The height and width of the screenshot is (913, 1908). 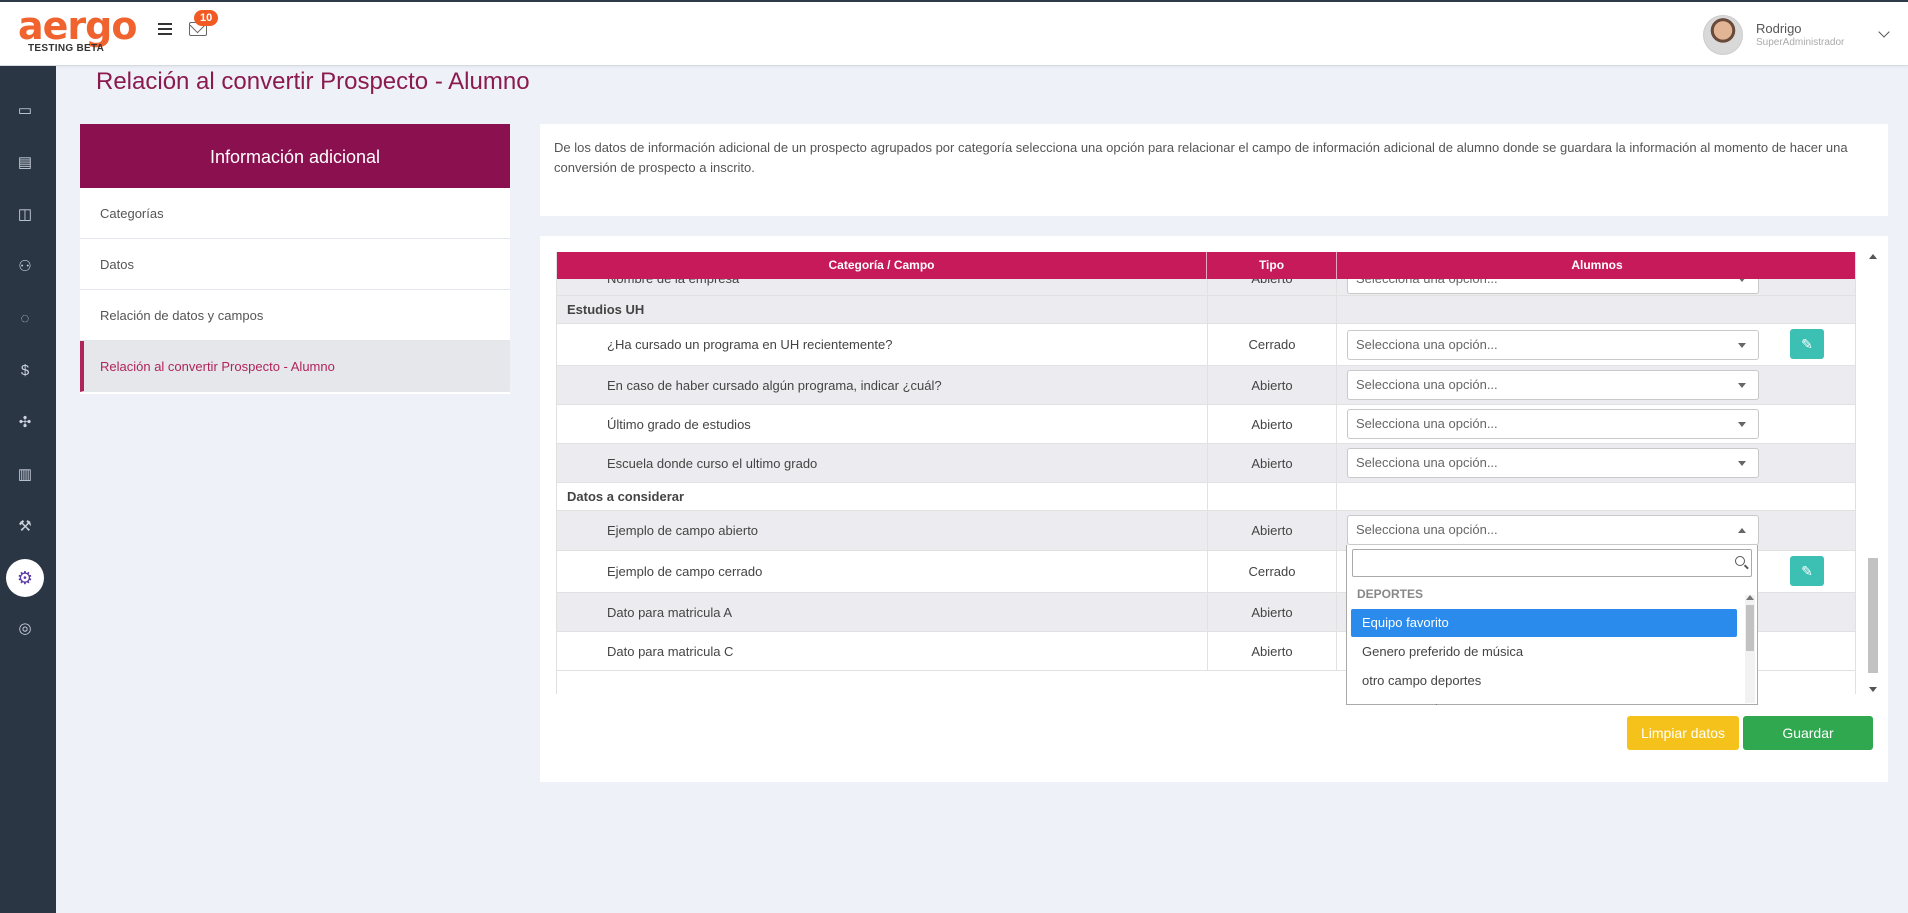 I want to click on header-categoria-campo: Categoría / Campo, so click(x=882, y=265).